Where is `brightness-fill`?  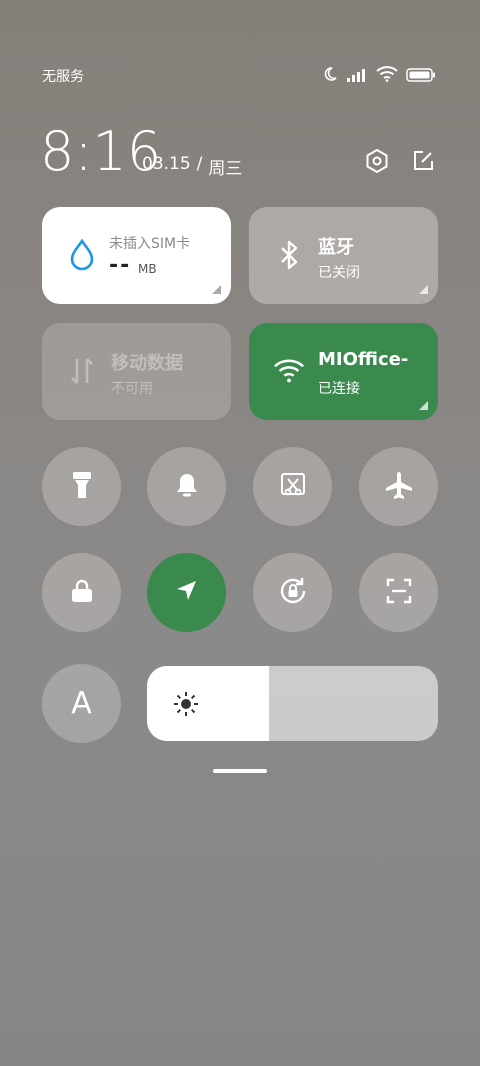 brightness-fill is located at coordinates (208, 703).